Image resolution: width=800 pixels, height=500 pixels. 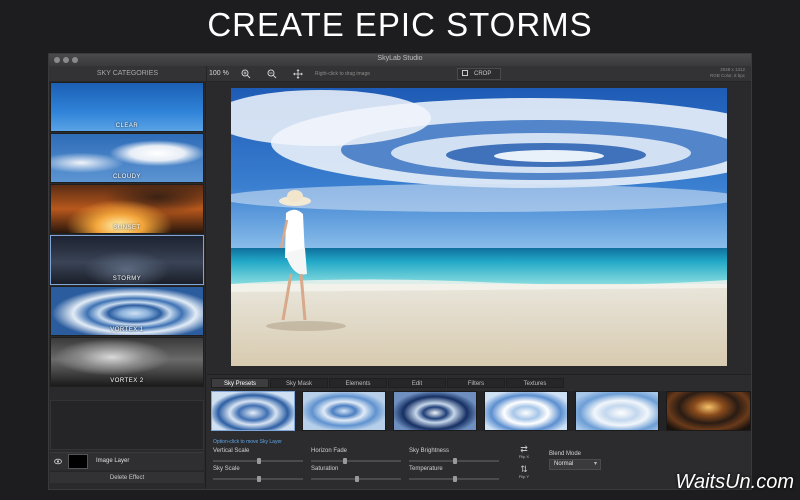 What do you see at coordinates (595, 464) in the screenshot?
I see `chevron-down-icon: ▾` at bounding box center [595, 464].